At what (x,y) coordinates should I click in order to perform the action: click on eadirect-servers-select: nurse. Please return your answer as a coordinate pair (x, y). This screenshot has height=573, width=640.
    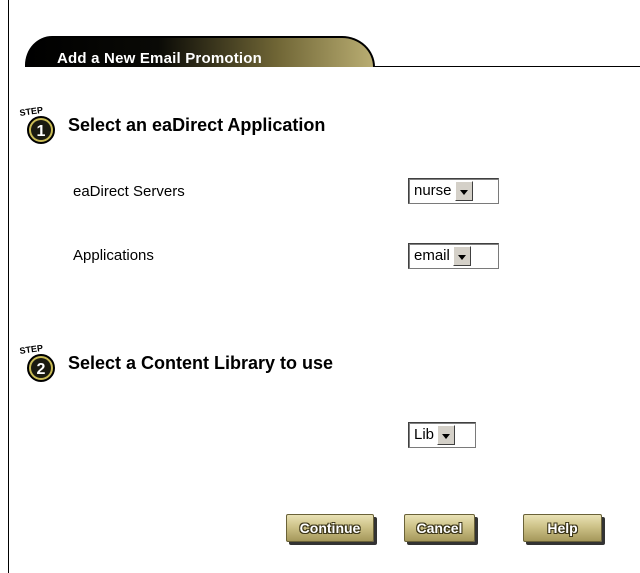
    Looking at the image, I should click on (453, 191).